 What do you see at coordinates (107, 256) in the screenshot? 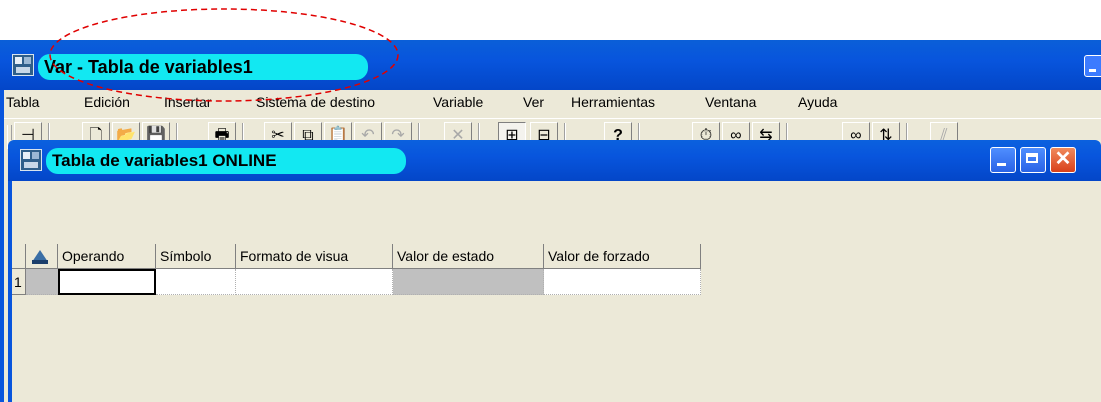
I see `header-operando: Operando` at bounding box center [107, 256].